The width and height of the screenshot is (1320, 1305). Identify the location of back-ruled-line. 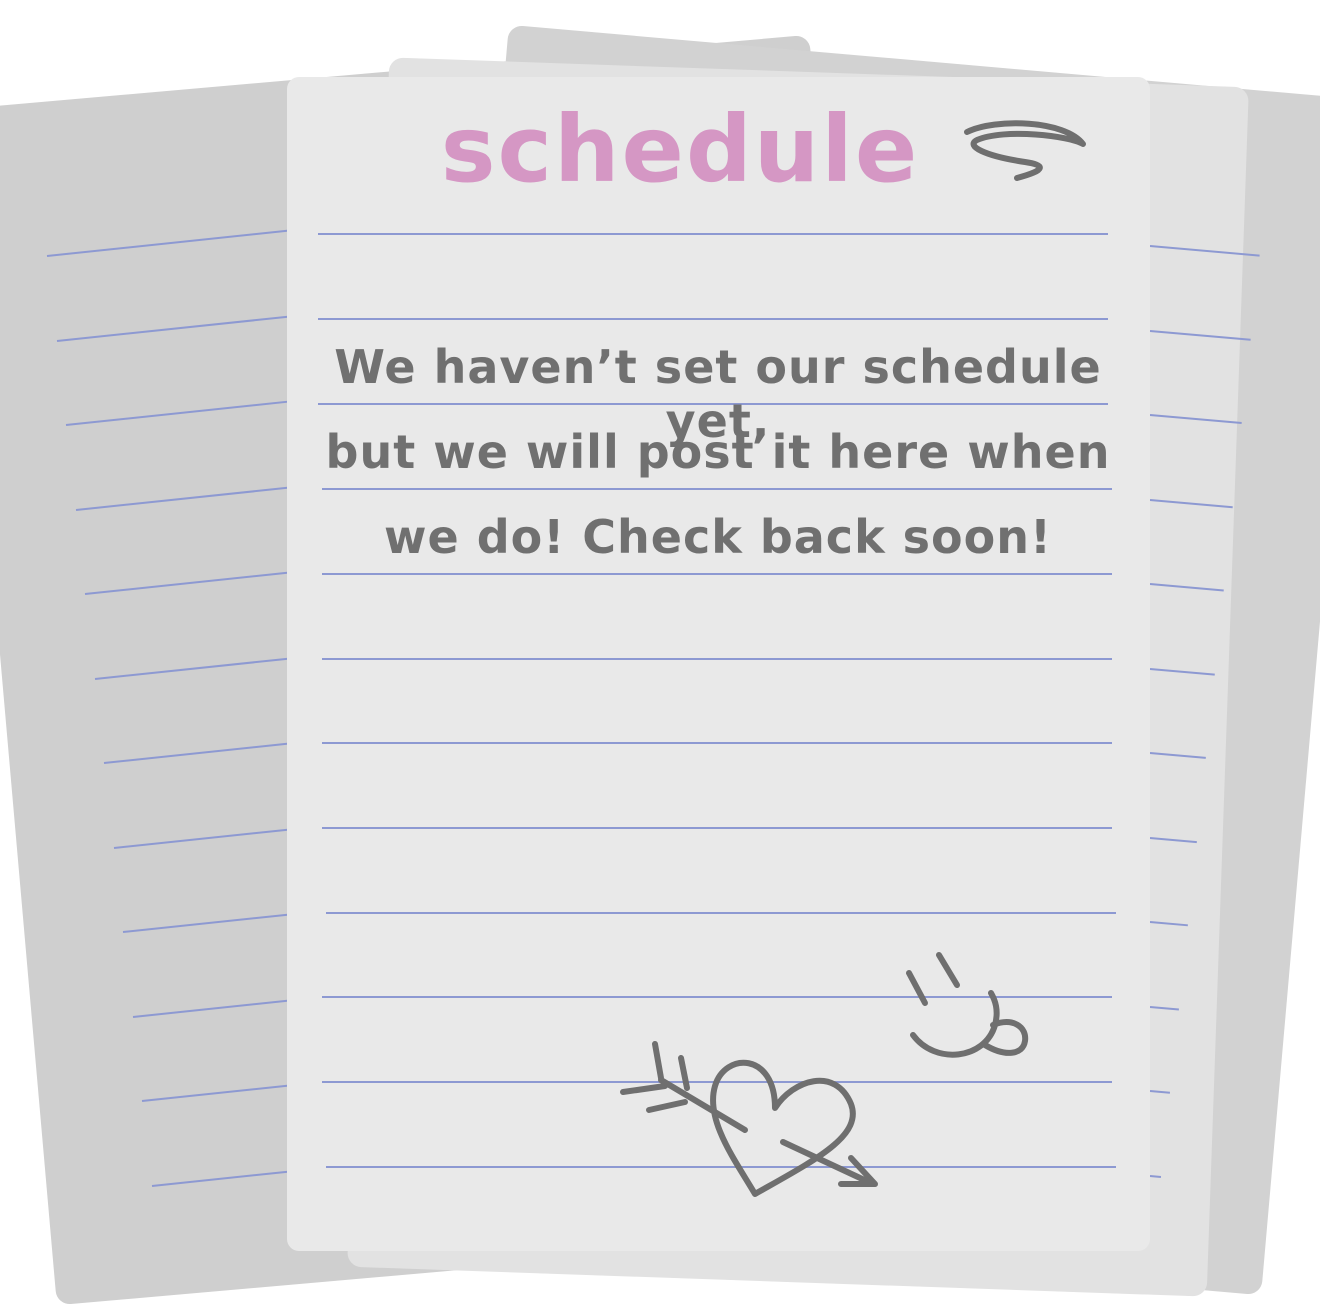
(1155, 1176).